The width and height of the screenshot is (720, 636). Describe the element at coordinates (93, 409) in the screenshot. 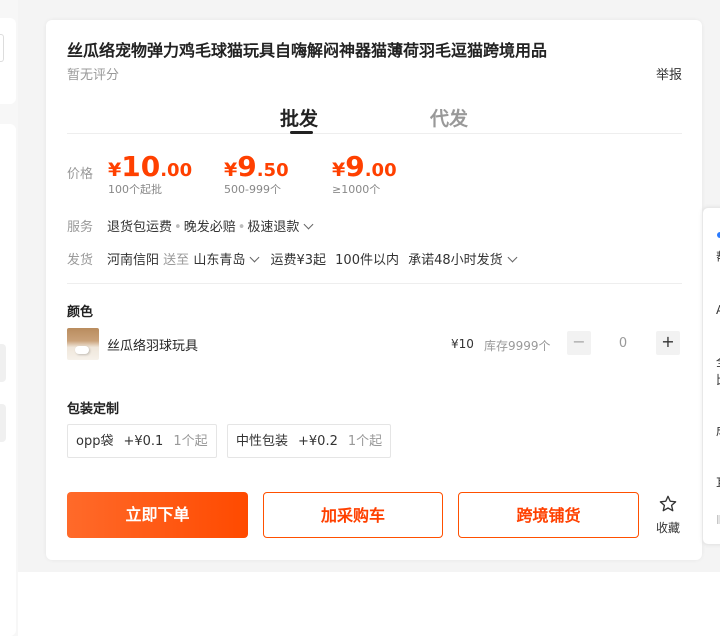

I see `packaging-section-title: 包装定制` at that location.